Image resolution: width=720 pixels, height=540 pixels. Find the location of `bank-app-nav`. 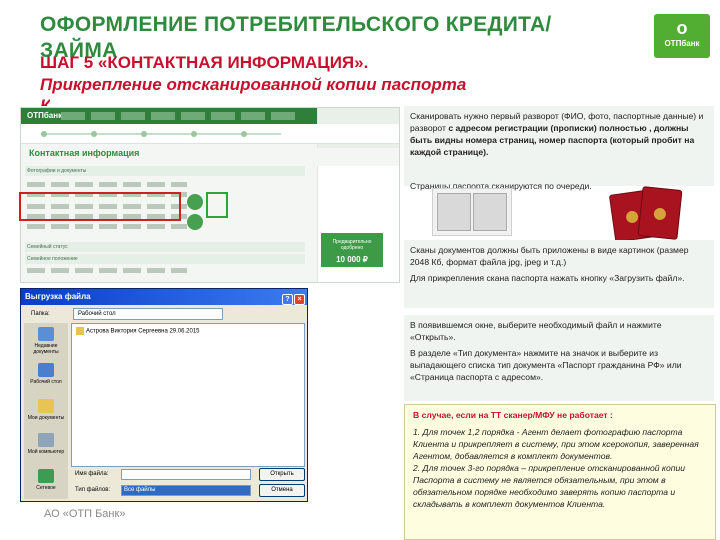

bank-app-nav is located at coordinates (181, 116).